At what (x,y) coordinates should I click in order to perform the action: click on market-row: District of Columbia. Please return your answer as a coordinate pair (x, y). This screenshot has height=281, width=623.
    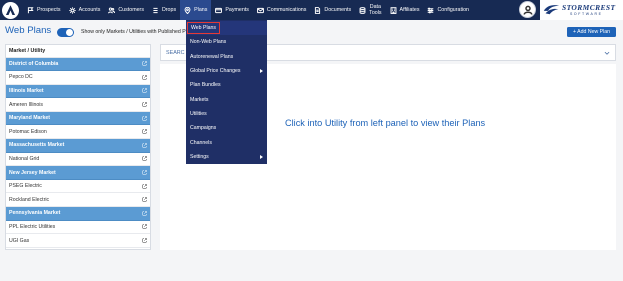
    Looking at the image, I should click on (78, 64).